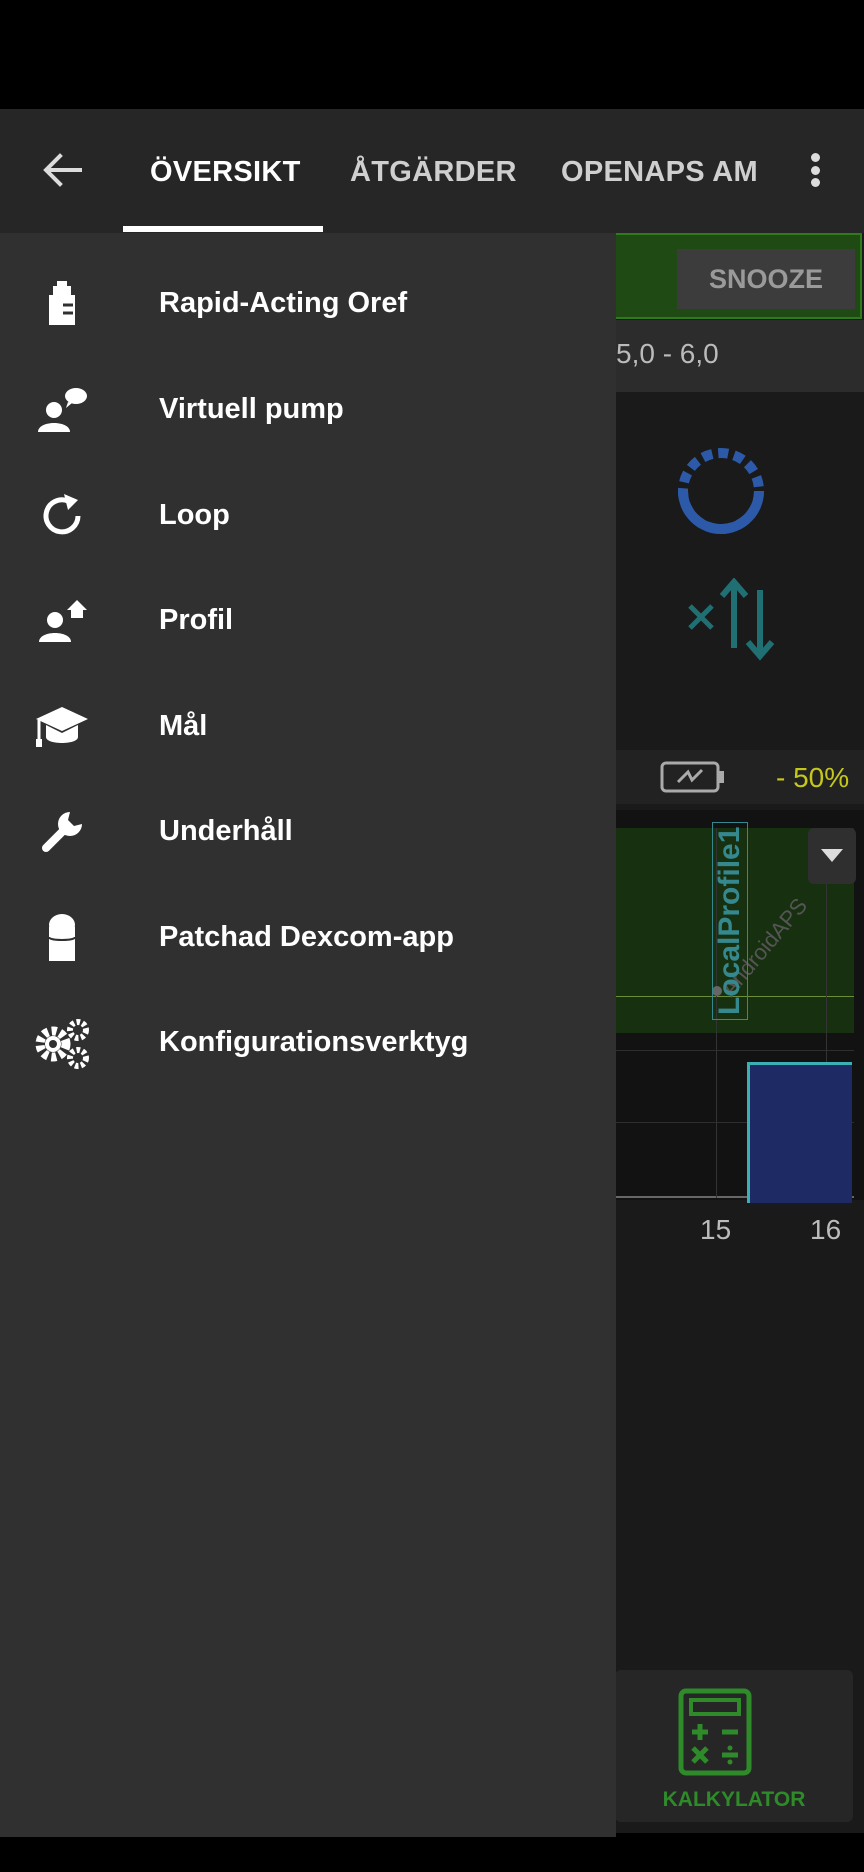  Describe the element at coordinates (62, 1043) in the screenshot. I see `gears-icon` at that location.